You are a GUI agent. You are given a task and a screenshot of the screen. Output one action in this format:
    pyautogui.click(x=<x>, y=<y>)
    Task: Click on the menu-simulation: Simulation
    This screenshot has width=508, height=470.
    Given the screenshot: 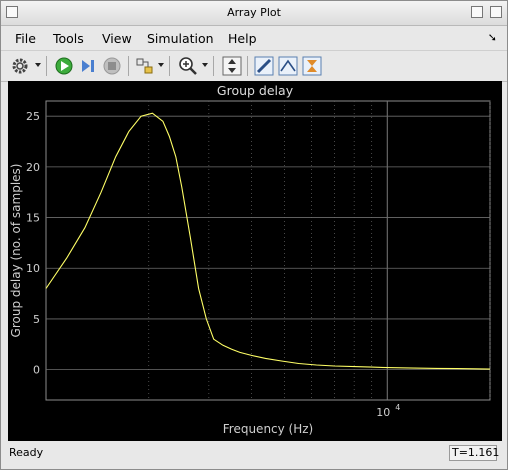 What is the action you would take?
    pyautogui.click(x=180, y=38)
    